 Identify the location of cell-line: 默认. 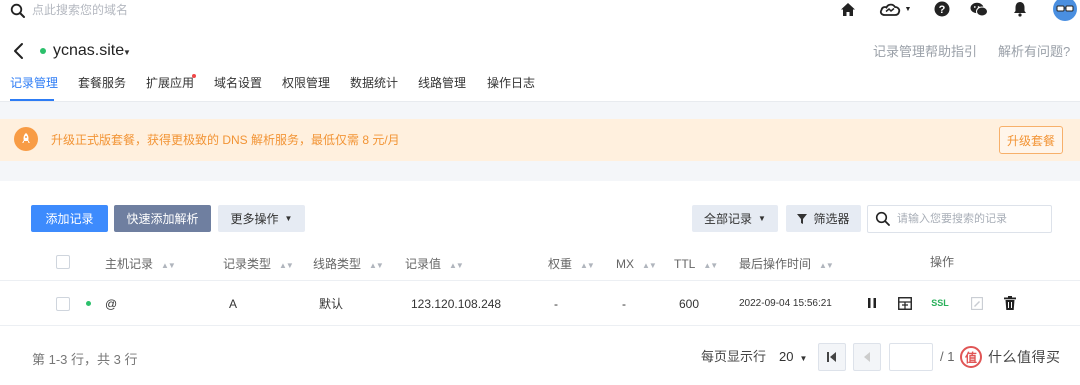
(331, 304).